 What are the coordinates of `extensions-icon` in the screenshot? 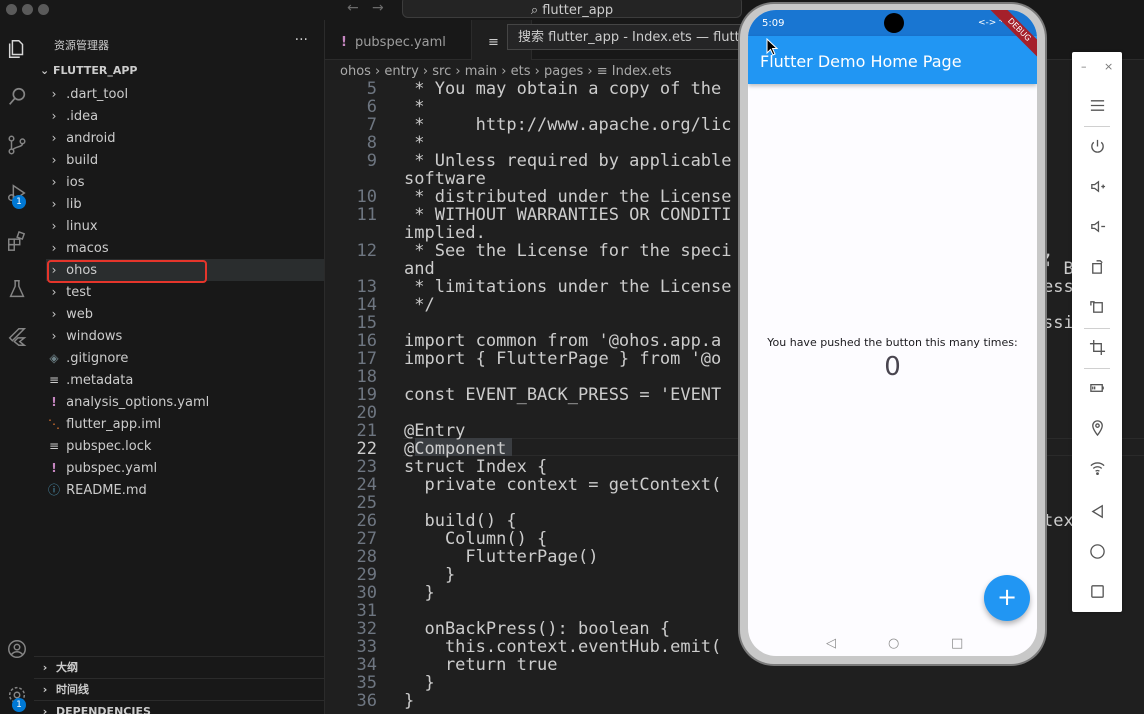 It's located at (17, 241).